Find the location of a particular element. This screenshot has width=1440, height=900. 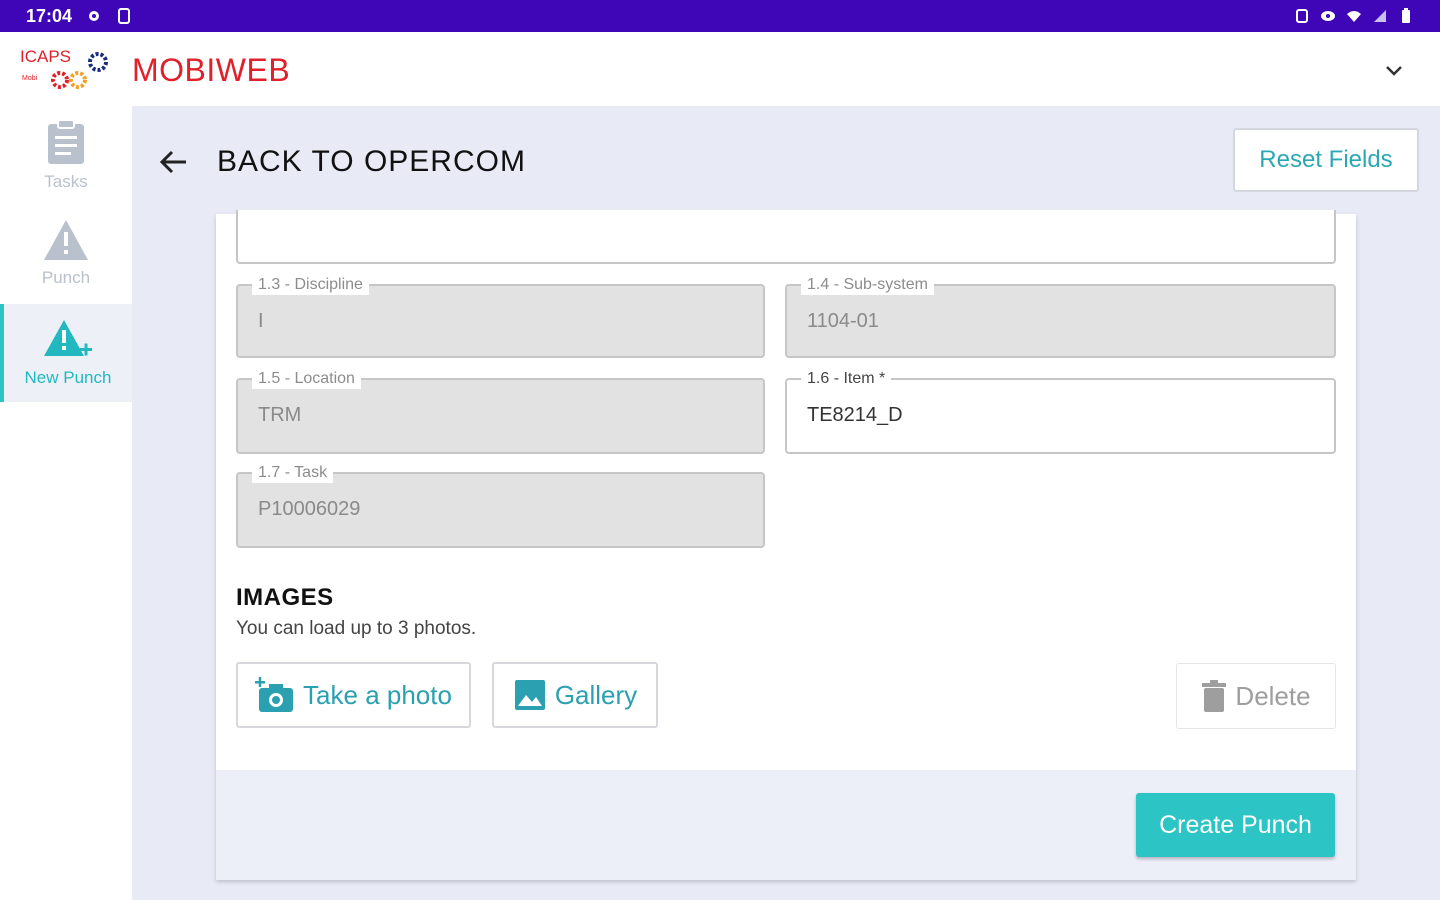

reset-fields-button: Reset Fields is located at coordinates (1326, 160).